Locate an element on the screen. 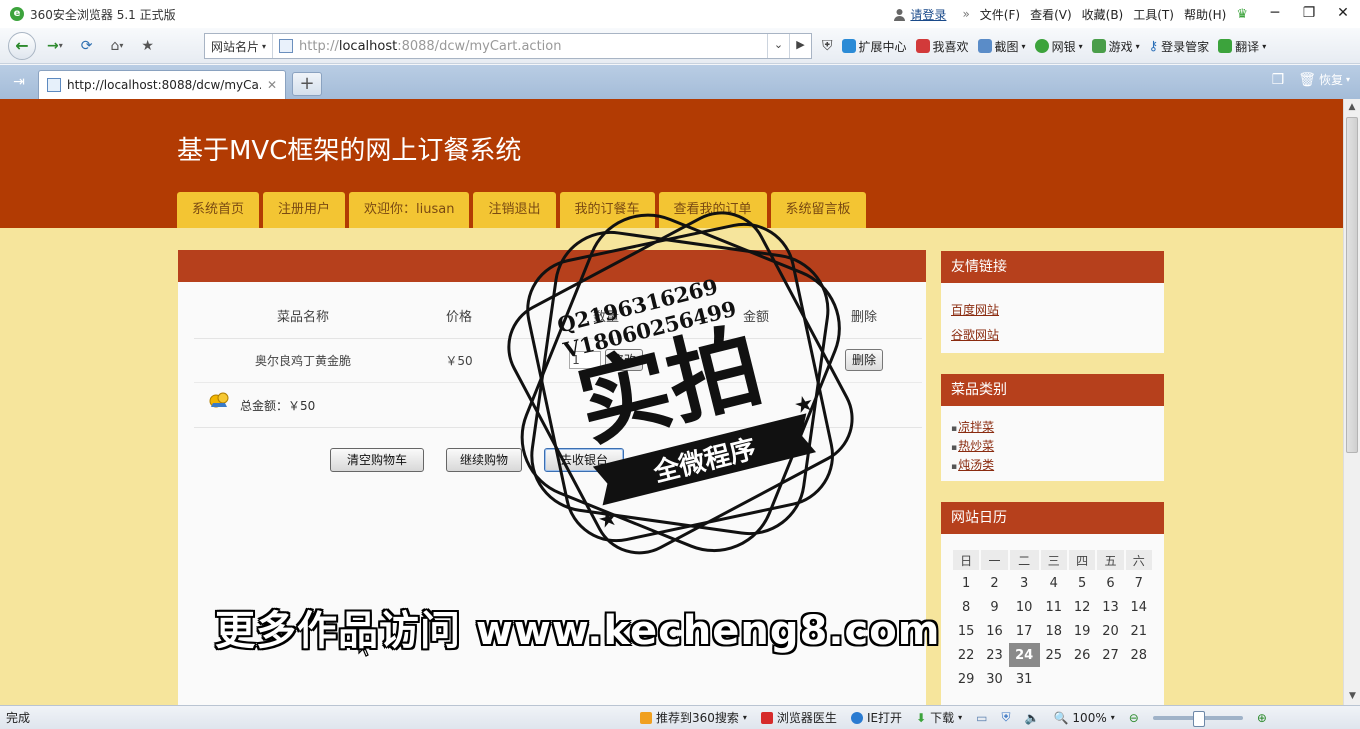 The height and width of the screenshot is (729, 1360). calendar-day: 18 is located at coordinates (1054, 631).